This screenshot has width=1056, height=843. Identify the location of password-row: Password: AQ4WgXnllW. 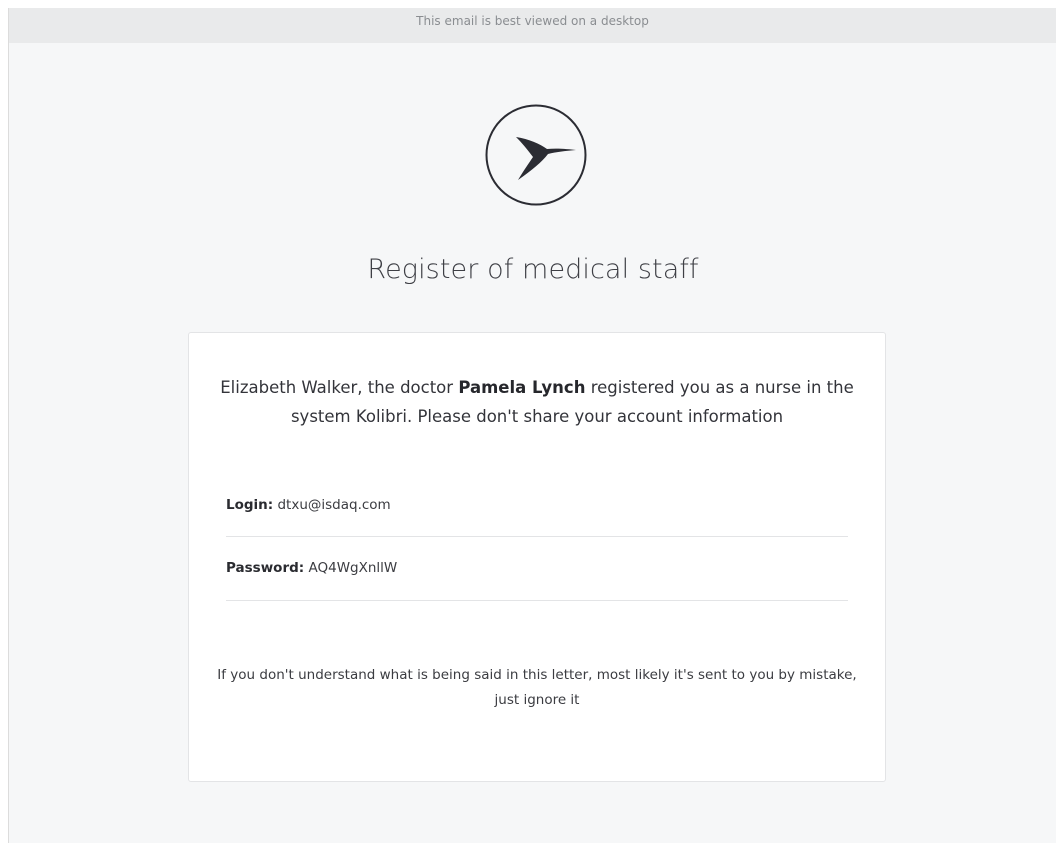
(537, 580).